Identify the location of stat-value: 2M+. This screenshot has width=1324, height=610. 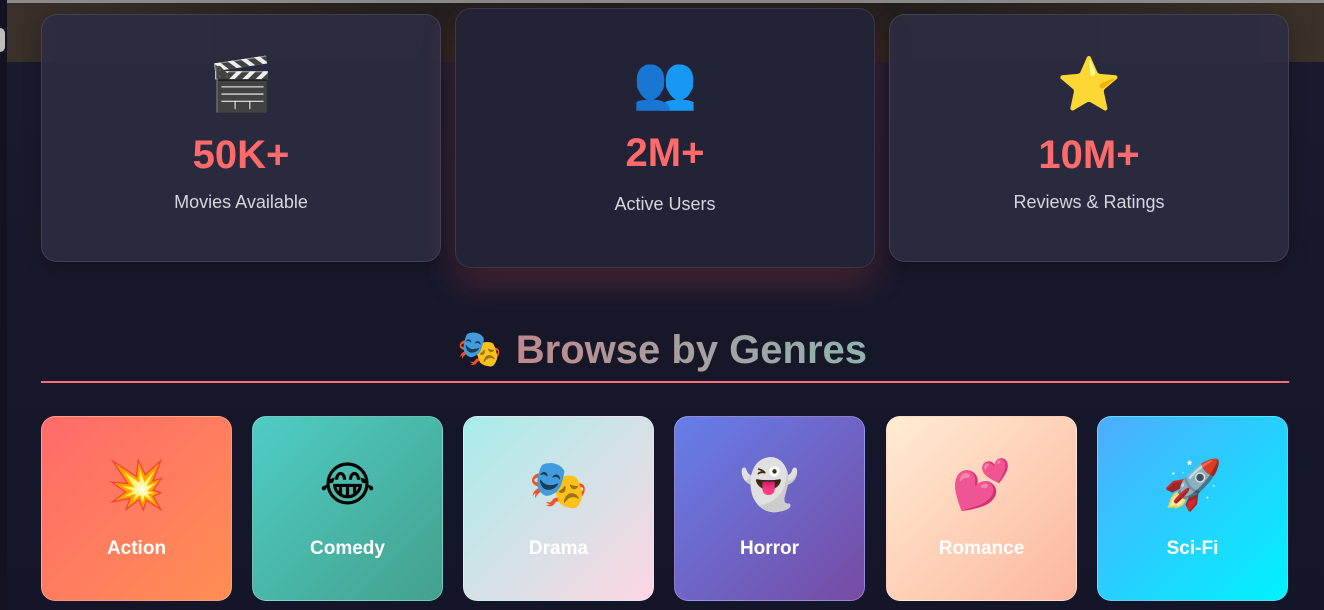
(665, 153).